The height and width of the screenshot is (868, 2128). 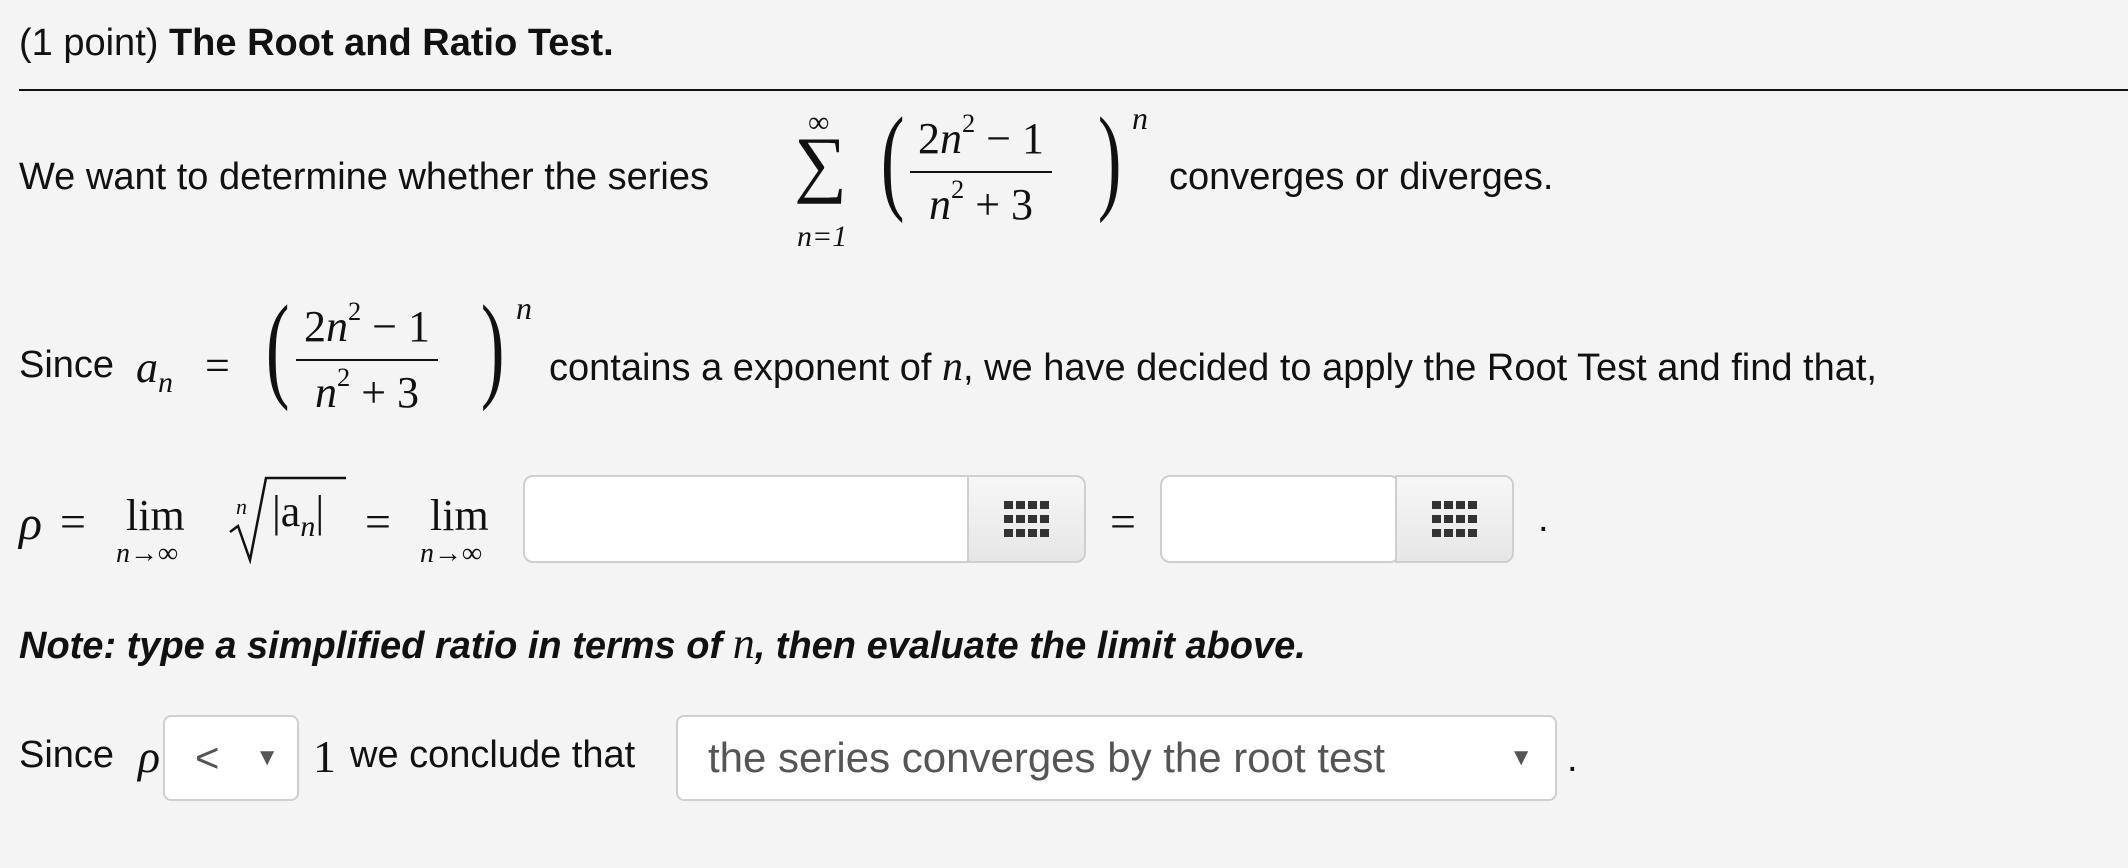 What do you see at coordinates (1109, 158) in the screenshot?
I see `right-paren: )` at bounding box center [1109, 158].